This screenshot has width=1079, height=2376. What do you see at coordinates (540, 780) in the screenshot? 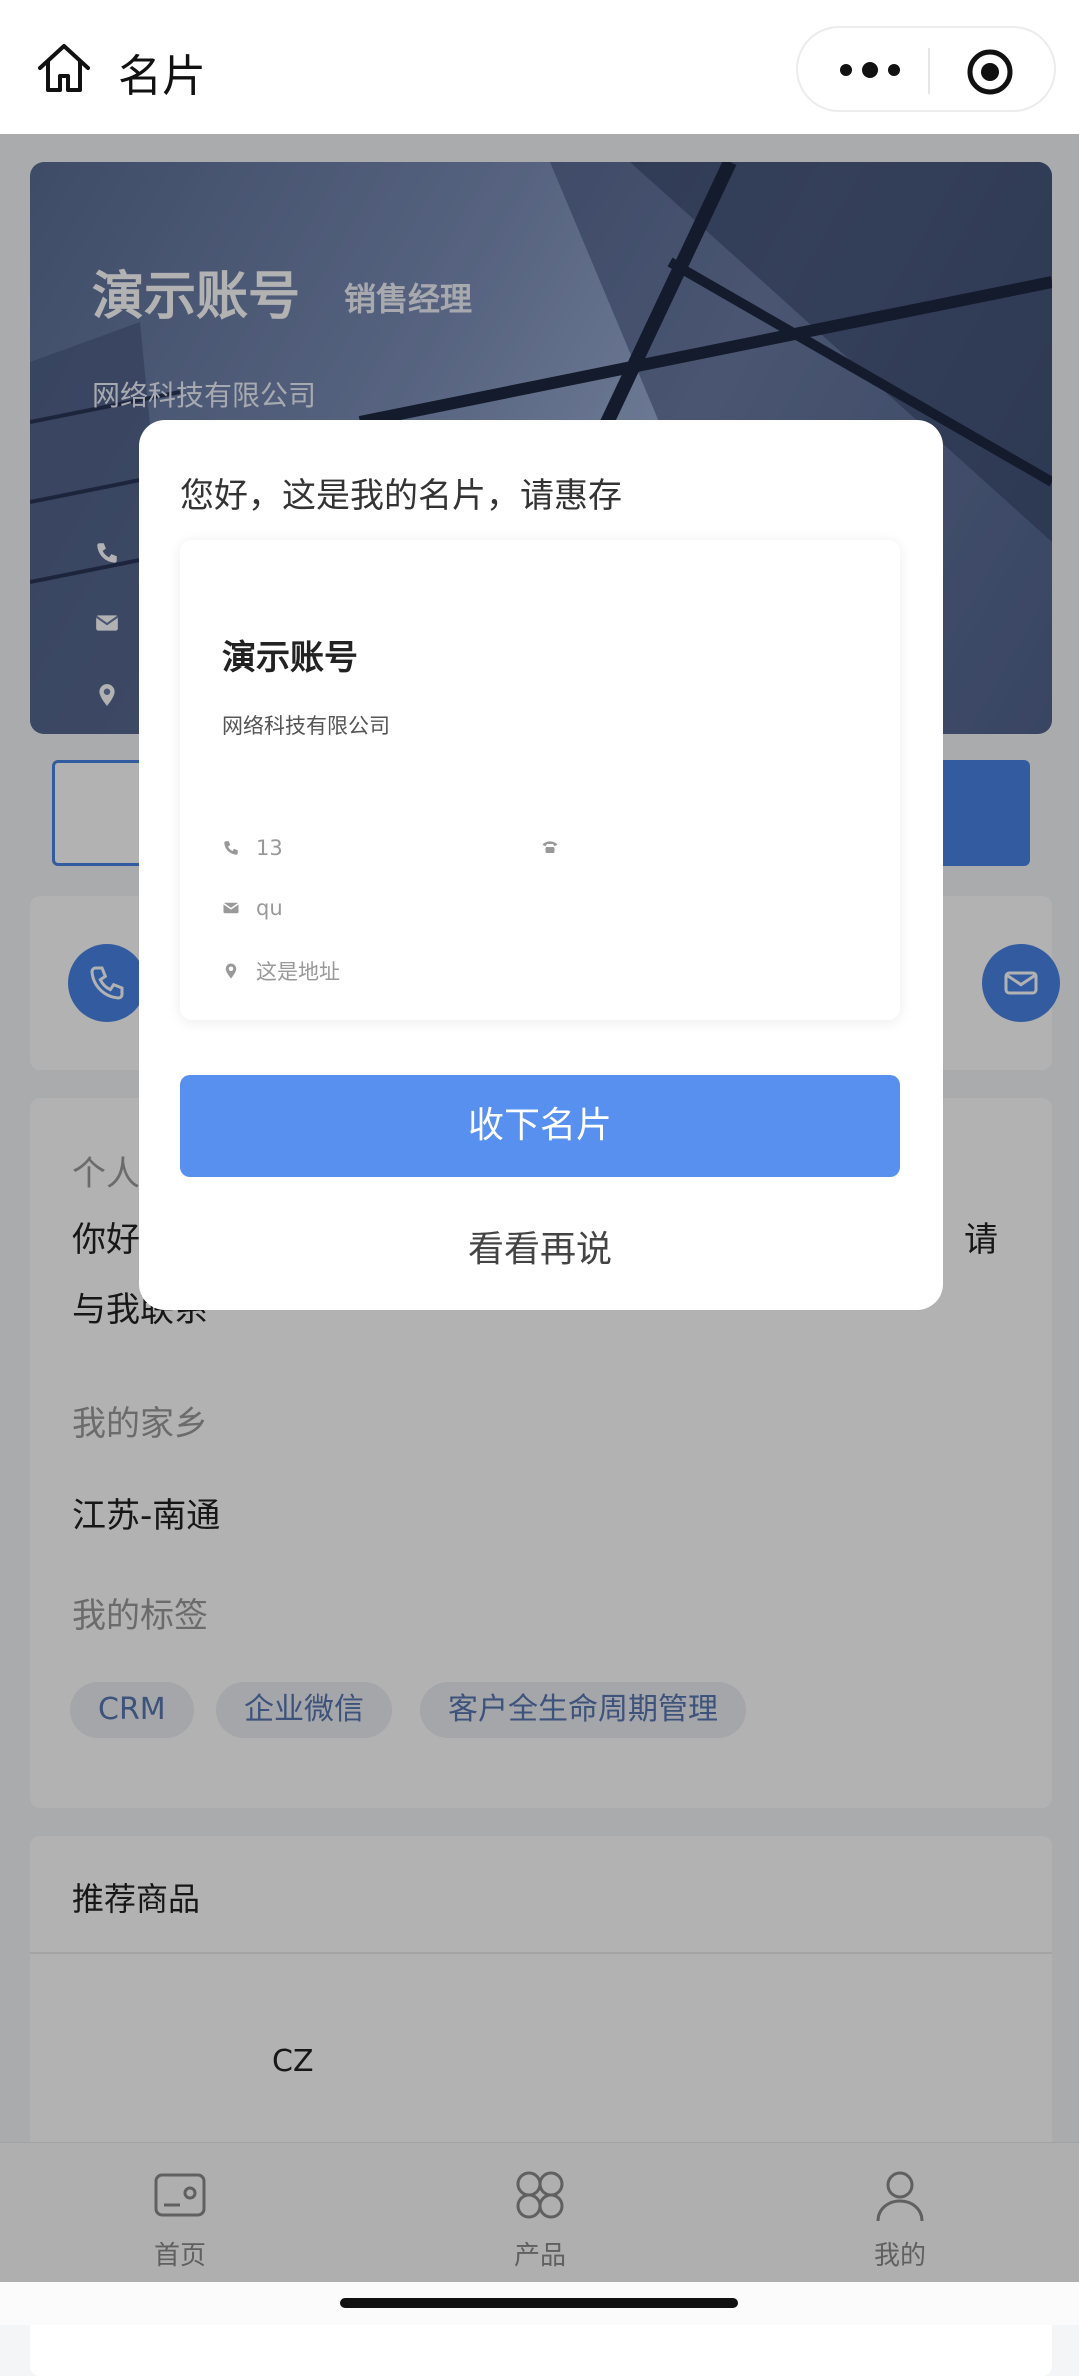
I see `business-card-preview: 演示账号 网络科技有限公司 13 qu 这是地址` at bounding box center [540, 780].